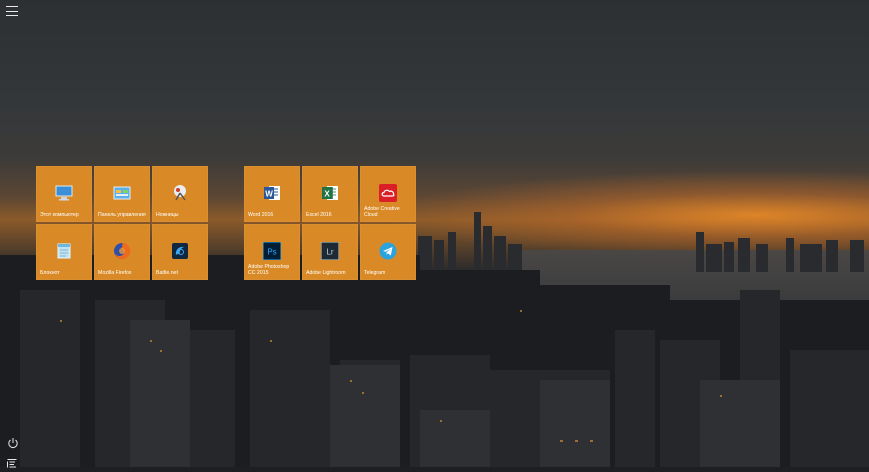 The height and width of the screenshot is (472, 869). I want to click on tile-control-panel: Панель управления, so click(122, 194).